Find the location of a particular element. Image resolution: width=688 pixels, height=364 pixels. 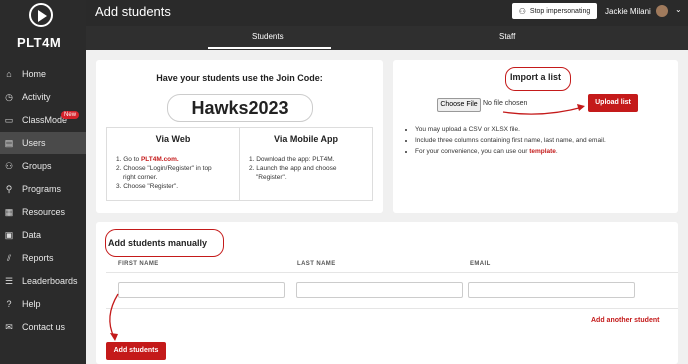

sidebar-item-resources: ▦ Resources is located at coordinates (43, 212).